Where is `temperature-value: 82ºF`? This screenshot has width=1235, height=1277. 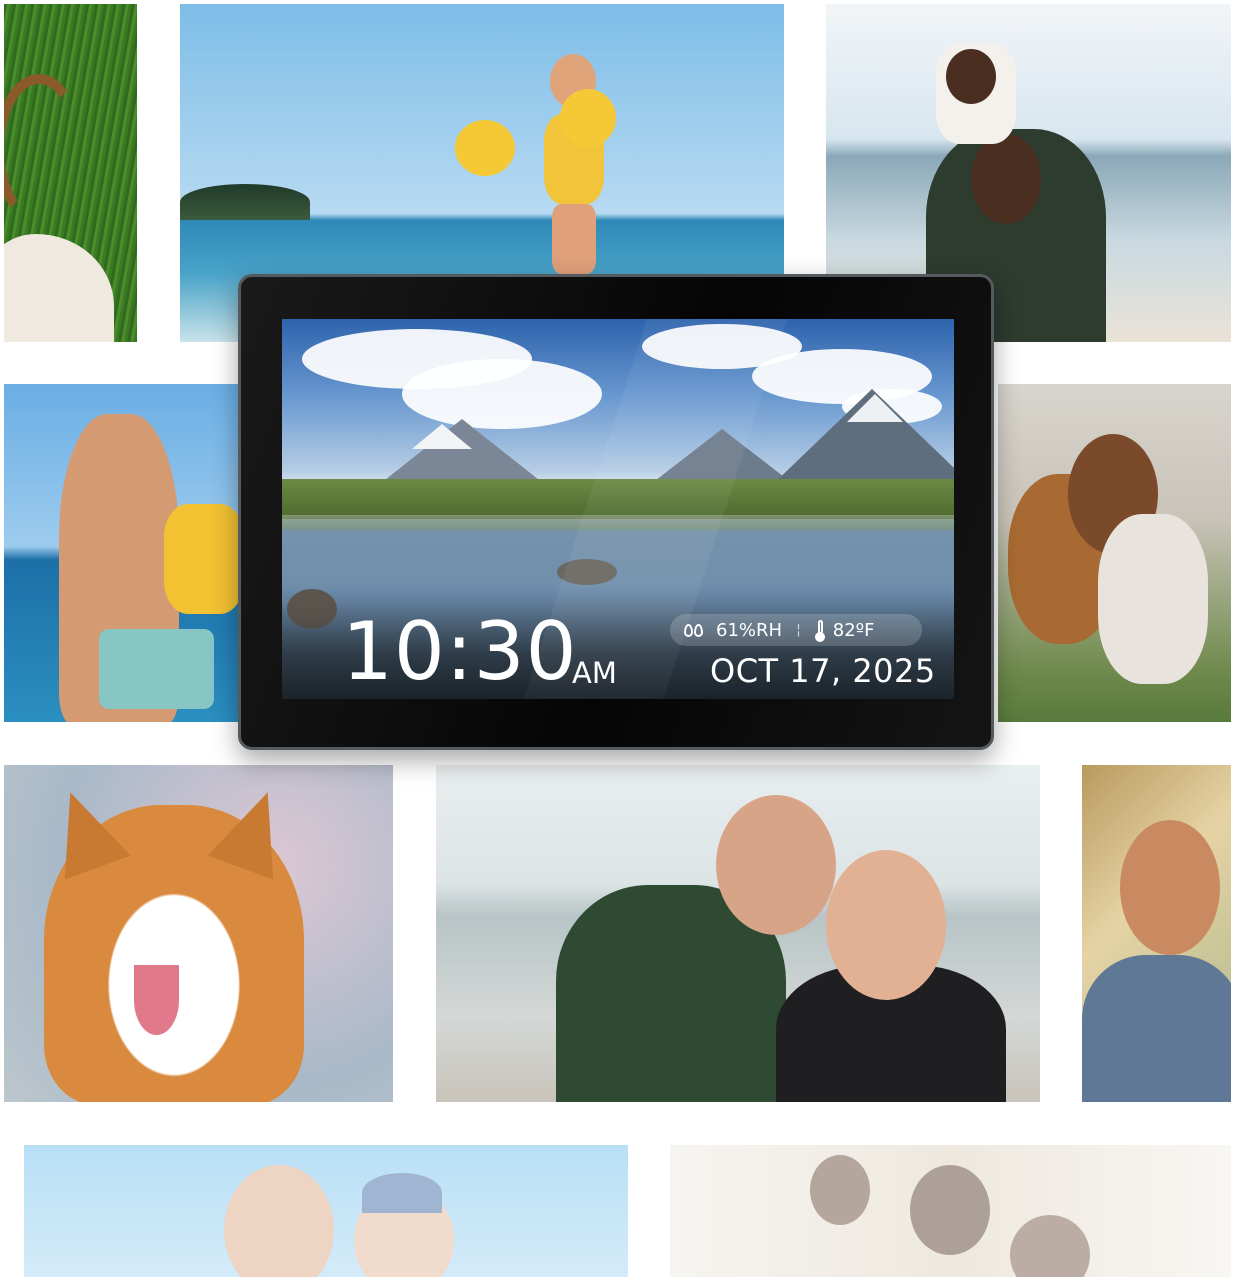 temperature-value: 82ºF is located at coordinates (853, 630).